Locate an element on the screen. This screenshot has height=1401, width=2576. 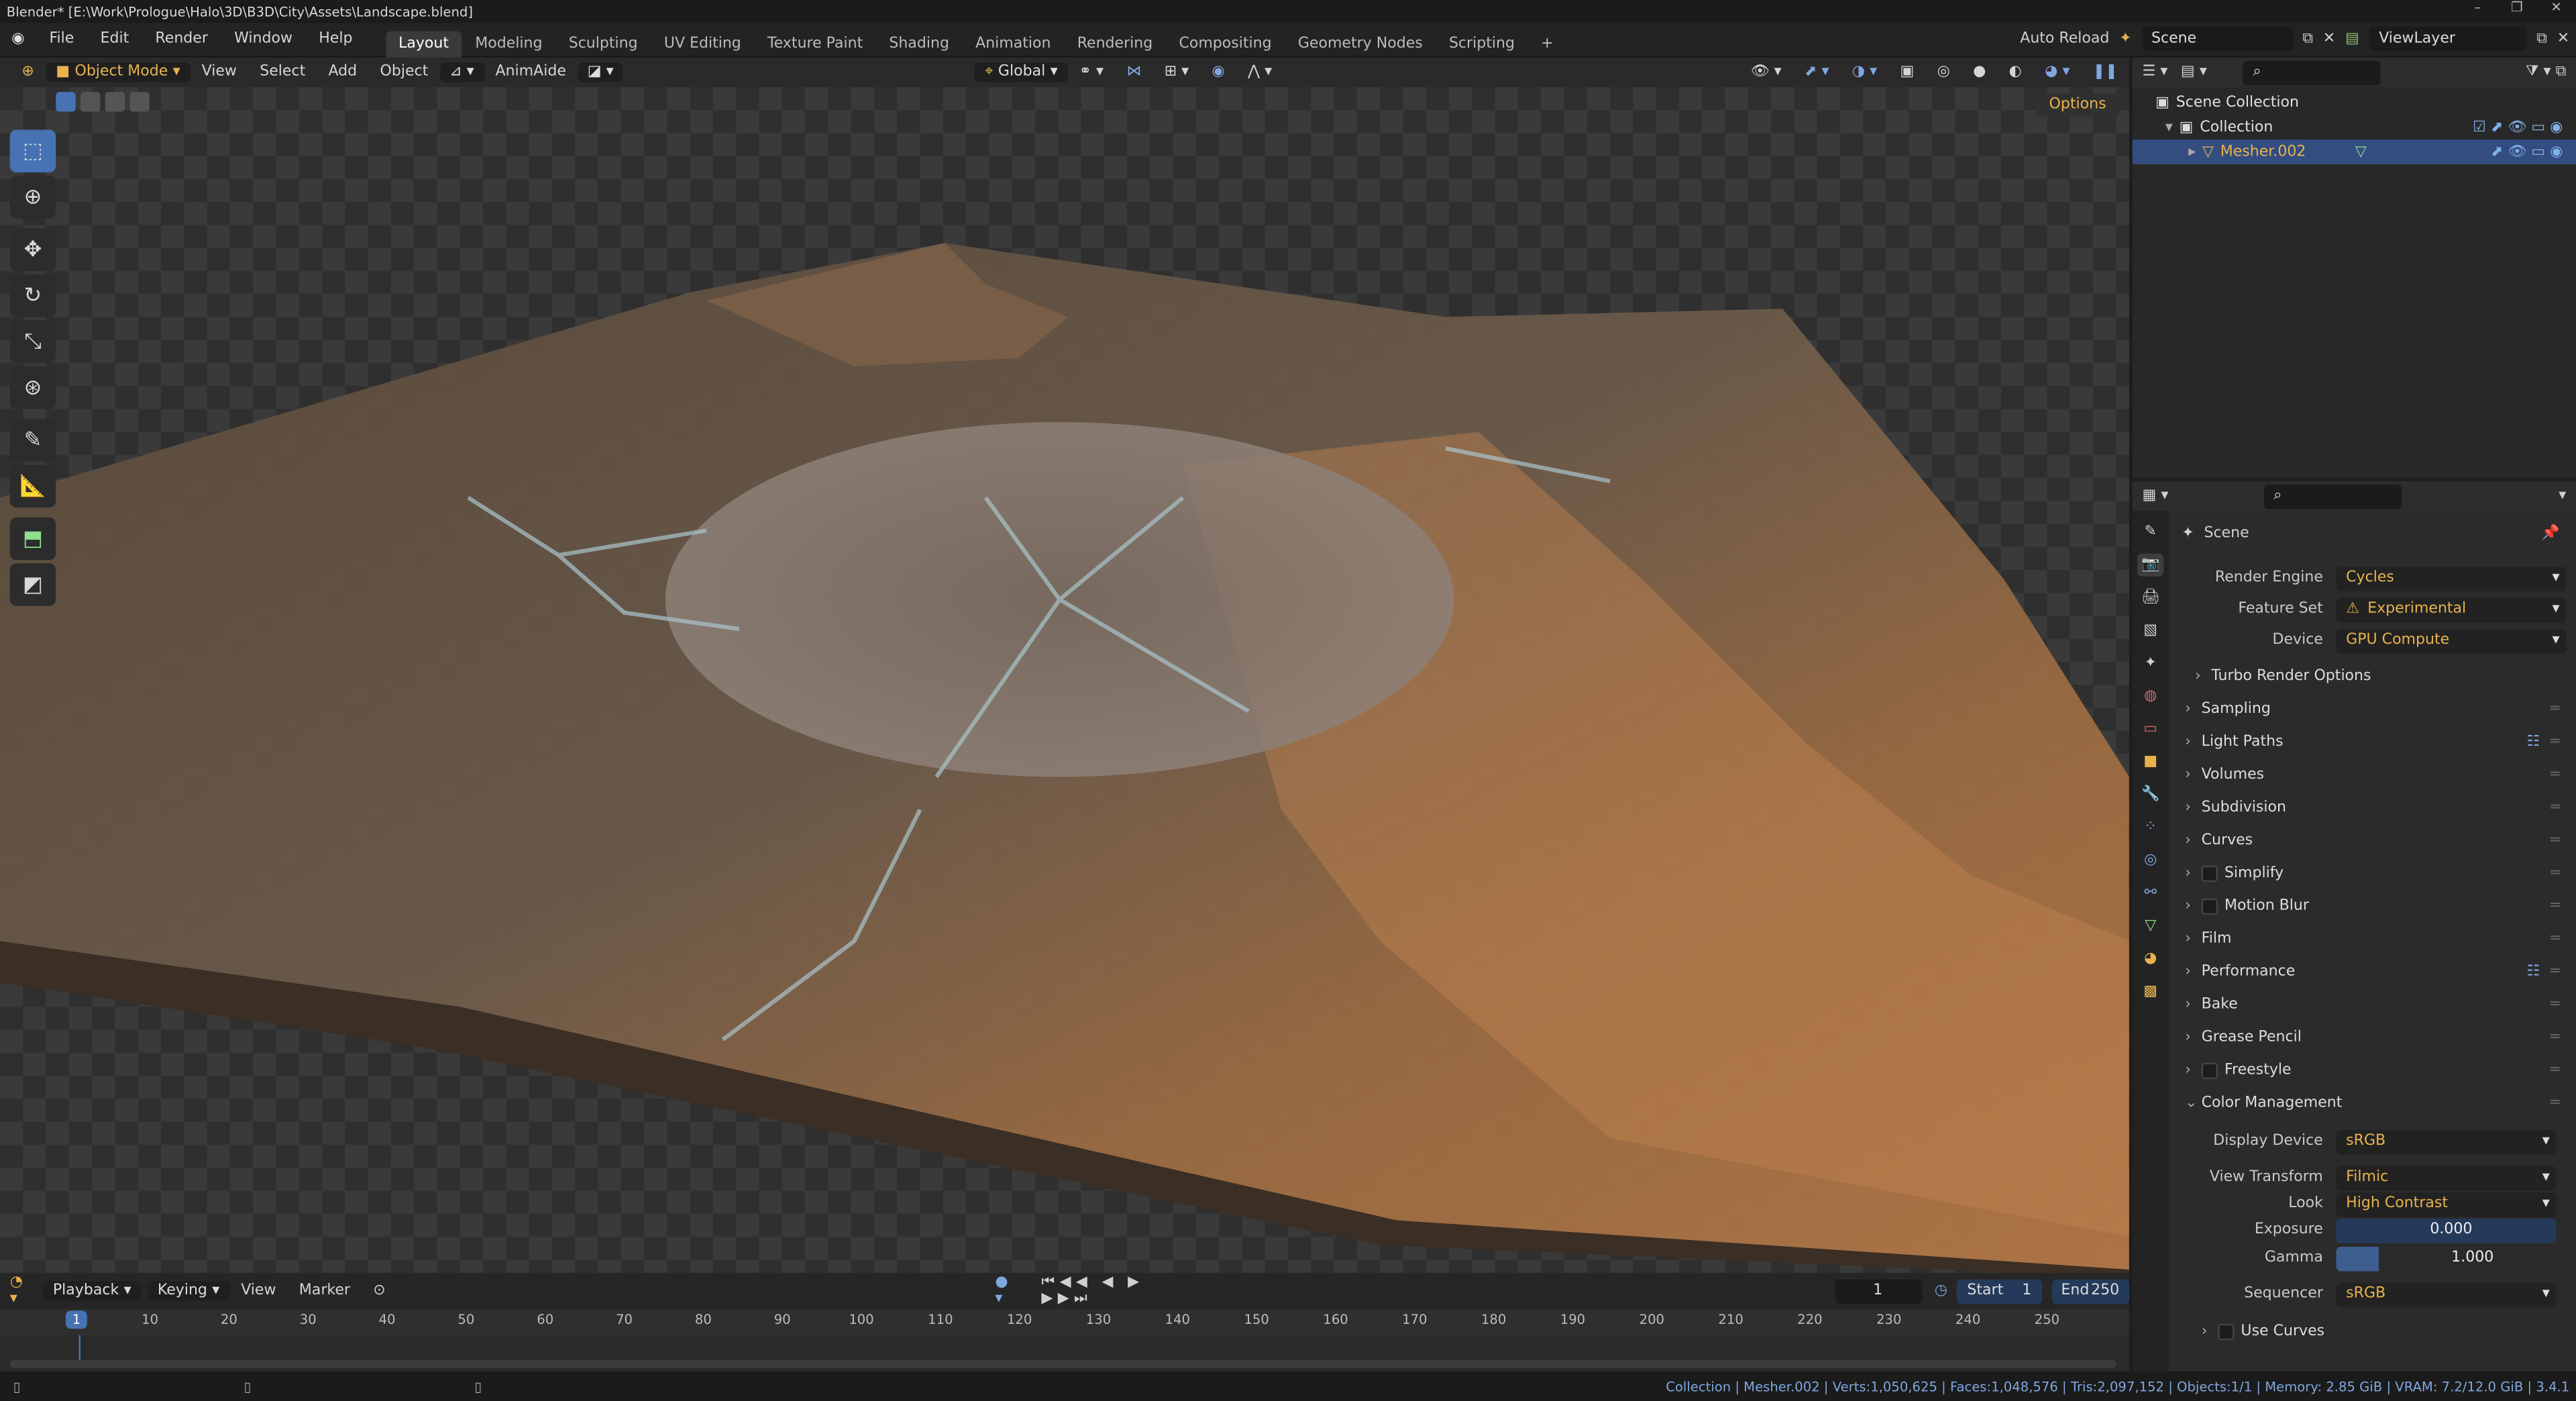
render-tab-icon: 📷 is located at coordinates (2150, 565).